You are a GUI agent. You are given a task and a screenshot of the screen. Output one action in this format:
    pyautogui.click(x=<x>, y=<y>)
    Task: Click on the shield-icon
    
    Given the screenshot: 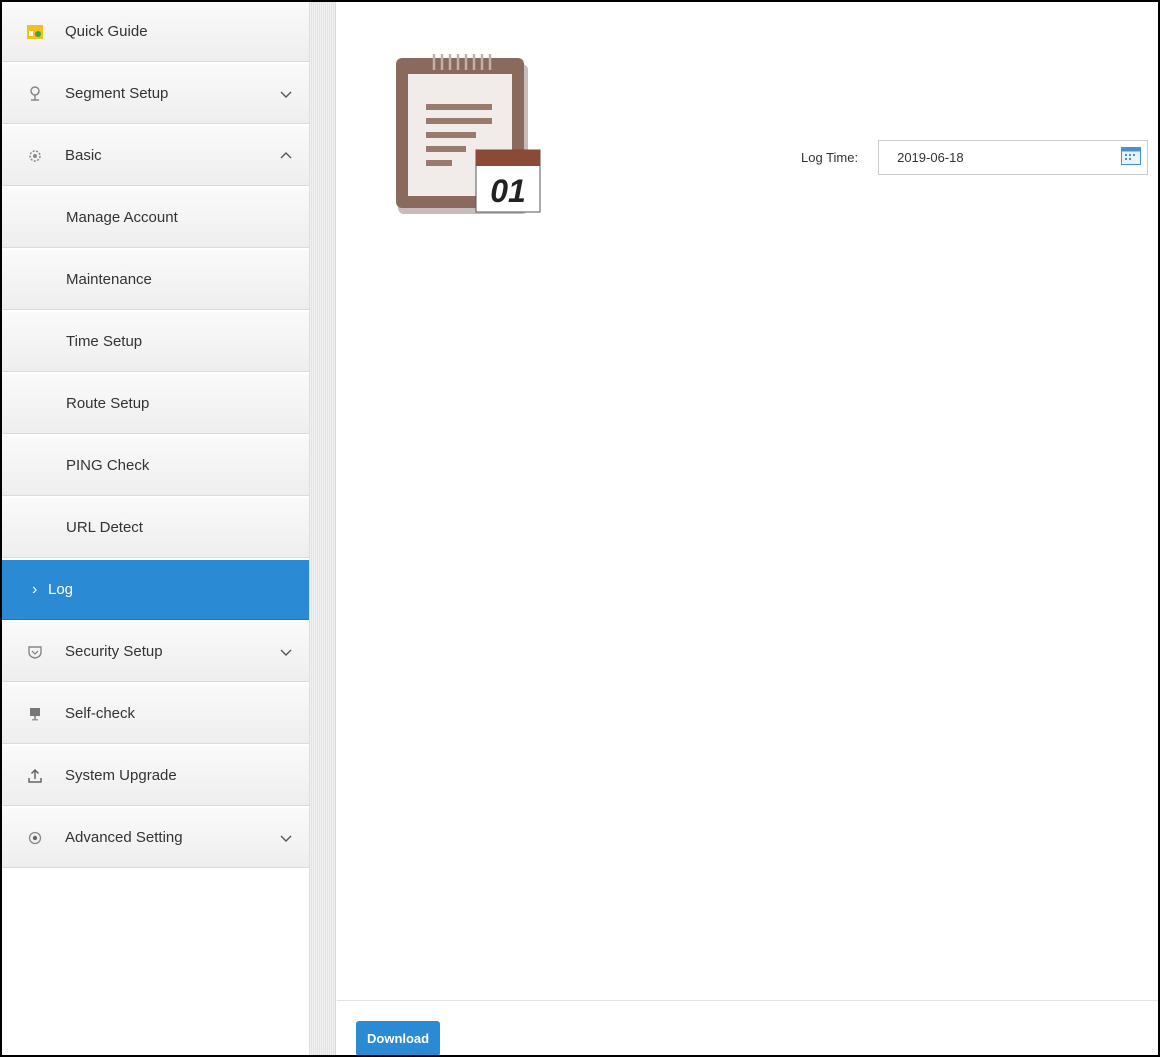 What is the action you would take?
    pyautogui.click(x=35, y=652)
    